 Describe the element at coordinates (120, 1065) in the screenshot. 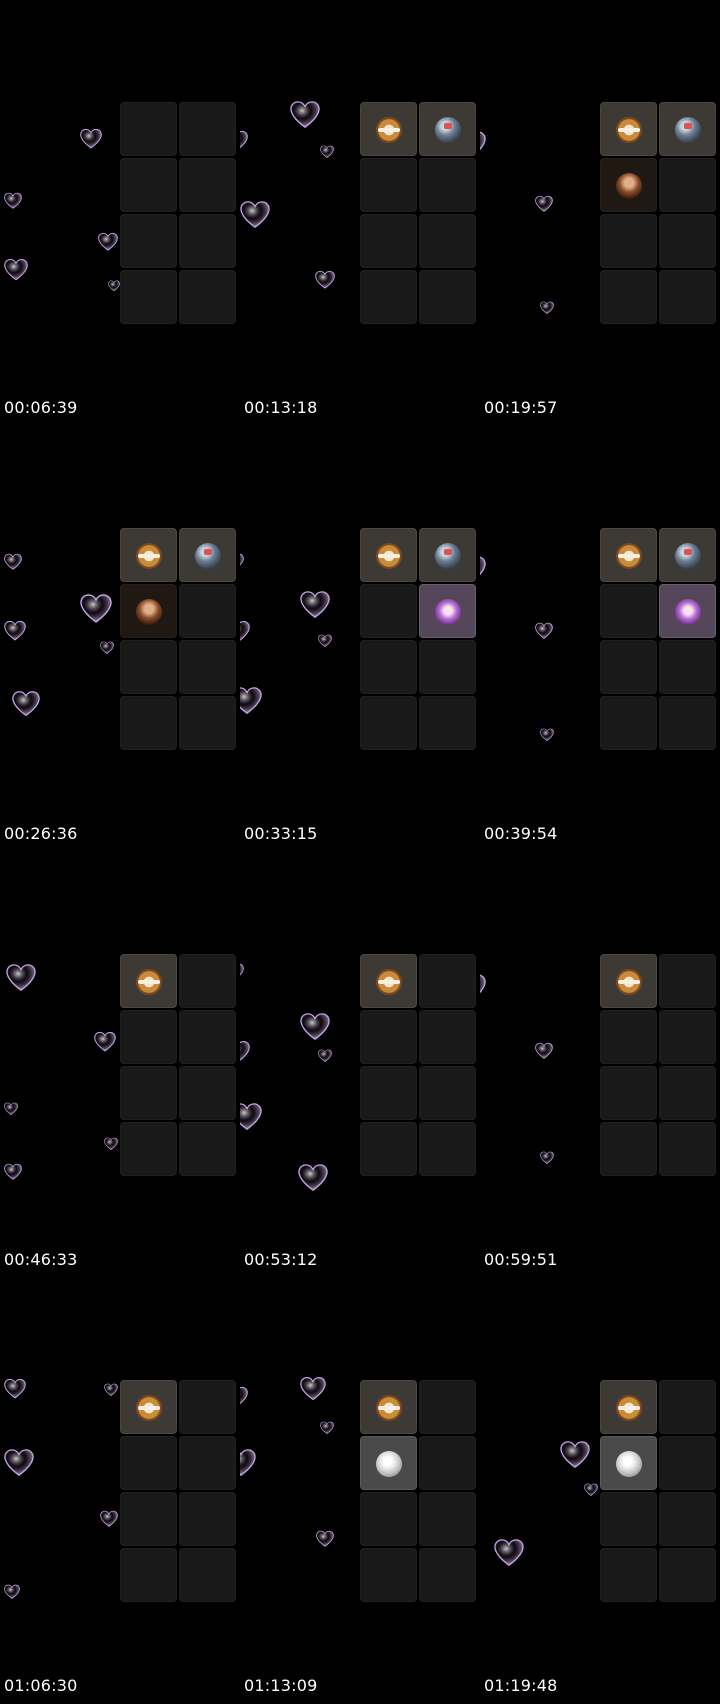

I see `thumbnail-frame: 00:46:33` at that location.